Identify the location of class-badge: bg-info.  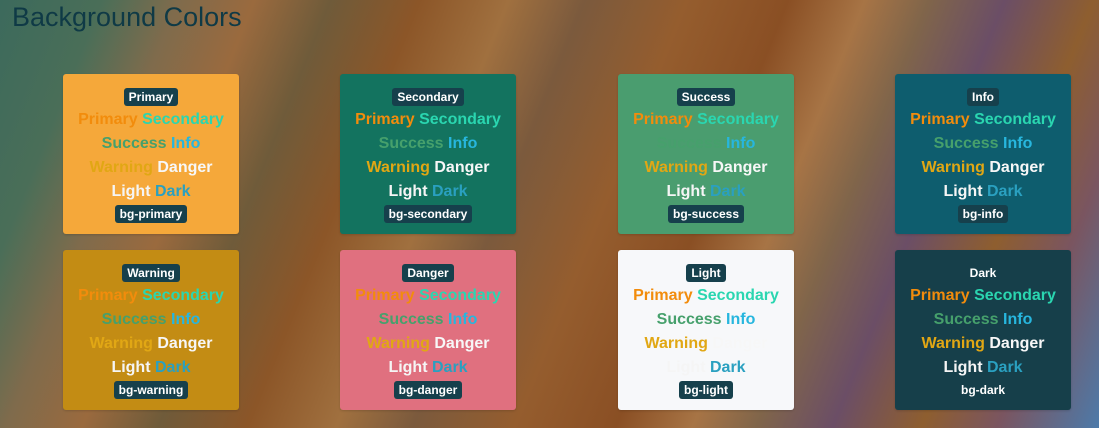
(983, 214).